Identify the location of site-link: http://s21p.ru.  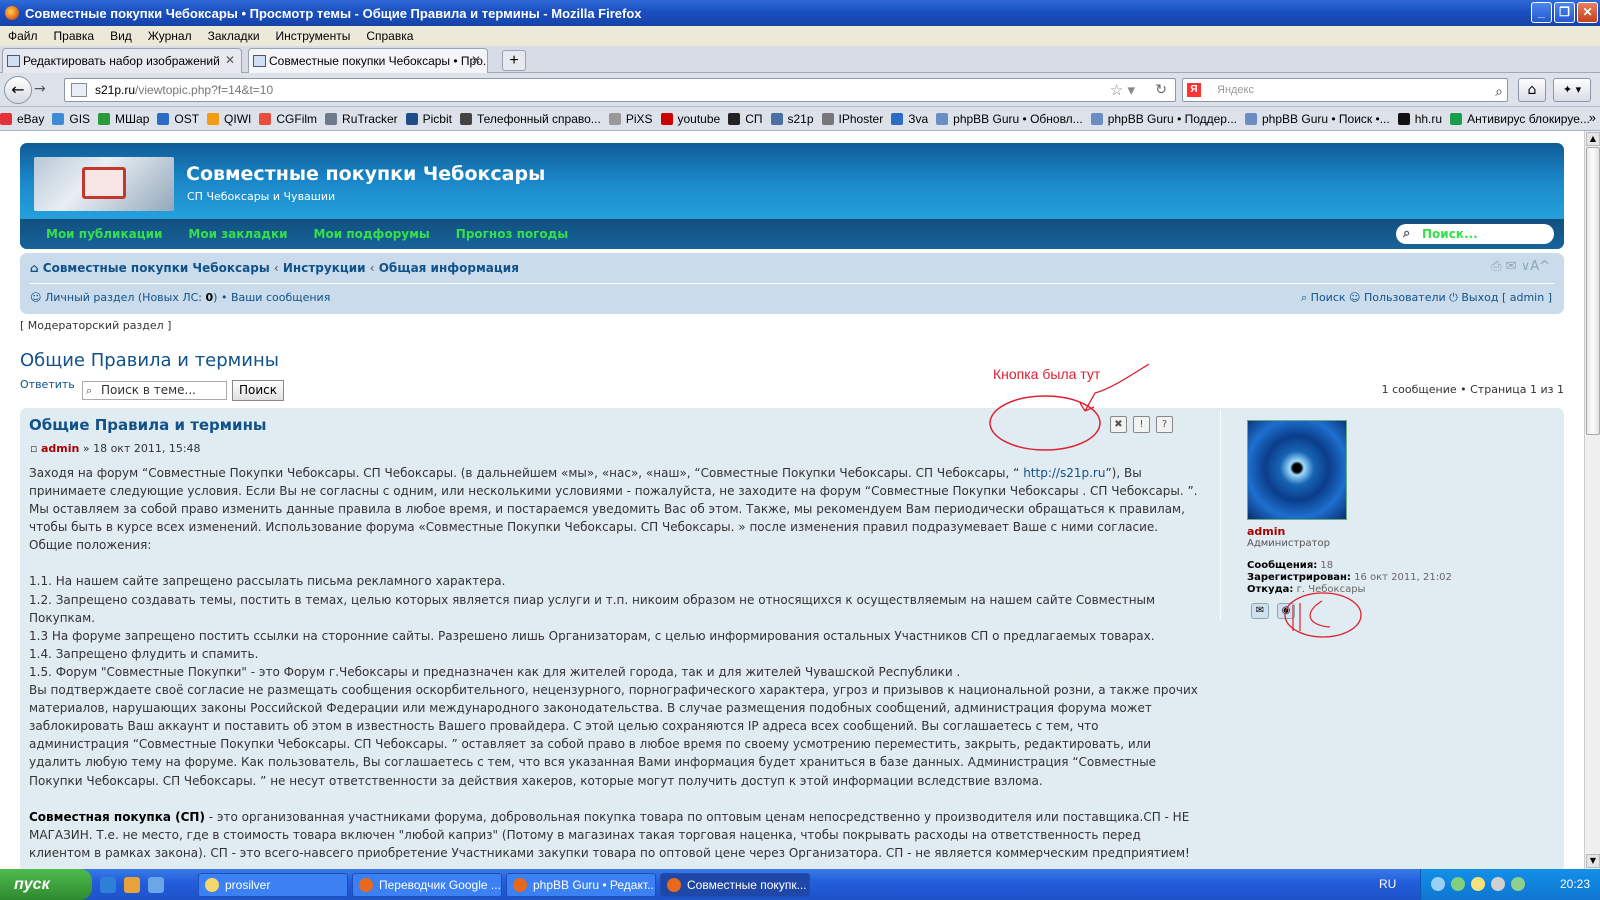
(1064, 473).